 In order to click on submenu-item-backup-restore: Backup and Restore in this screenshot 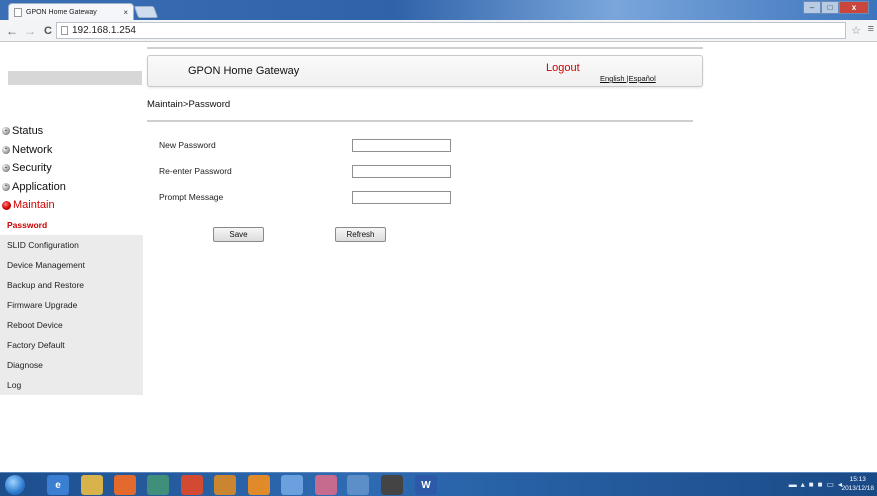, I will do `click(71, 285)`.